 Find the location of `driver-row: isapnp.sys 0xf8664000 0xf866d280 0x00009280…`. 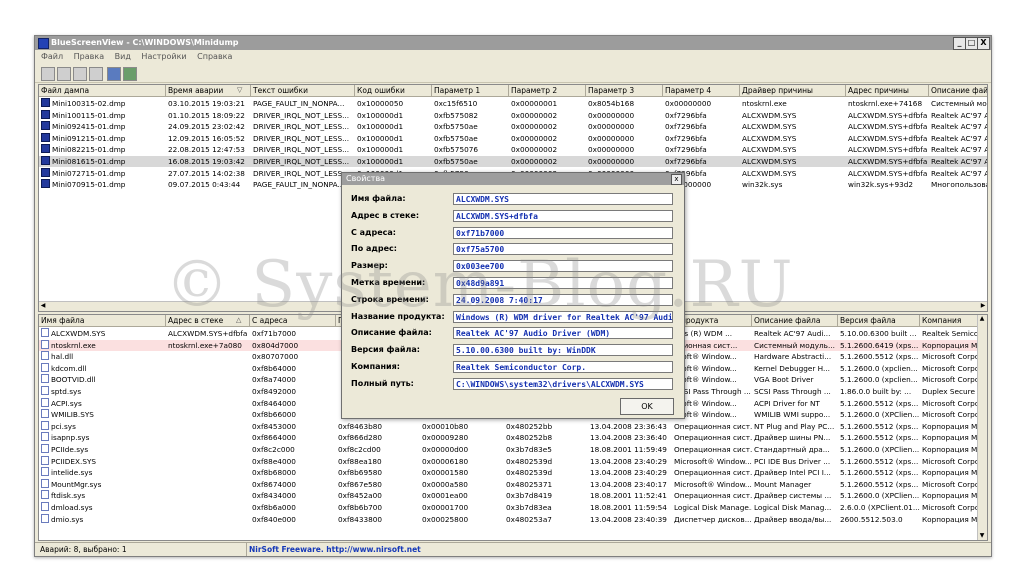

driver-row: isapnp.sys 0xf8664000 0xf866d280 0x00009280… is located at coordinates (513, 437).